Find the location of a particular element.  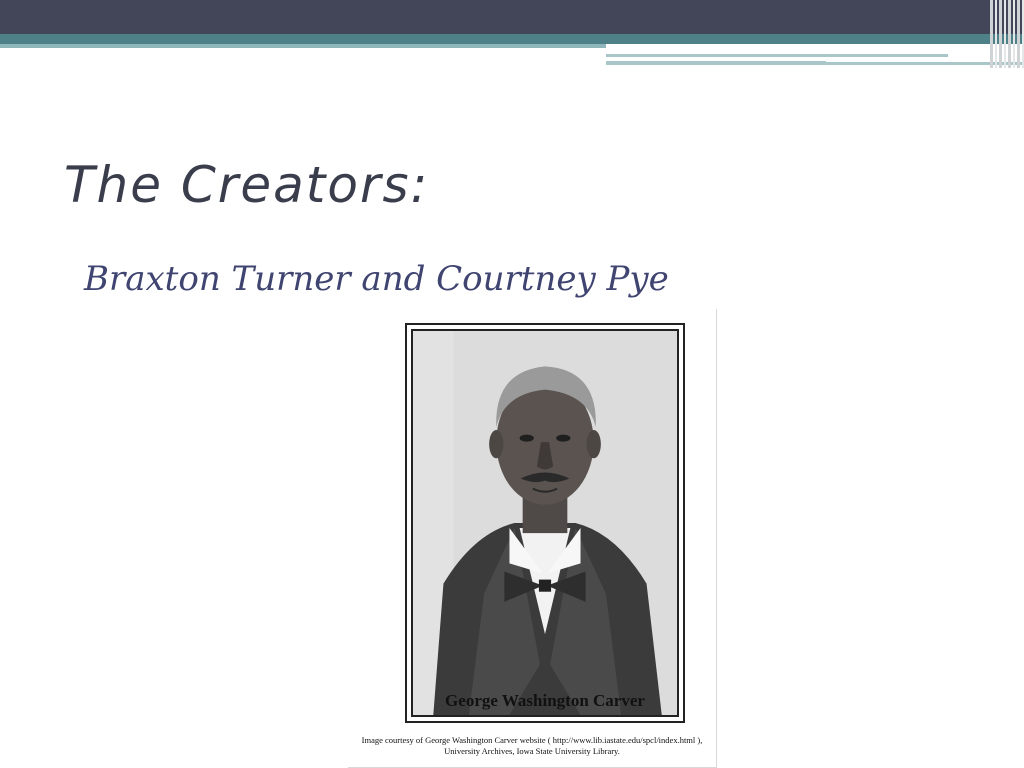

header-band is located at coordinates (512, 17).